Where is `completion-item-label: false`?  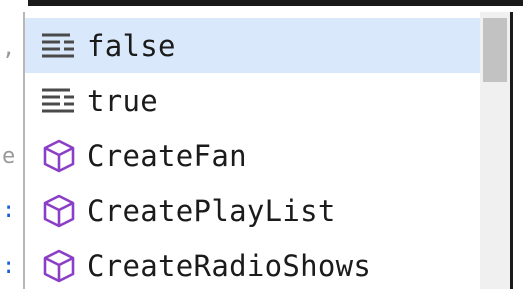
completion-item-label: false is located at coordinates (131, 45).